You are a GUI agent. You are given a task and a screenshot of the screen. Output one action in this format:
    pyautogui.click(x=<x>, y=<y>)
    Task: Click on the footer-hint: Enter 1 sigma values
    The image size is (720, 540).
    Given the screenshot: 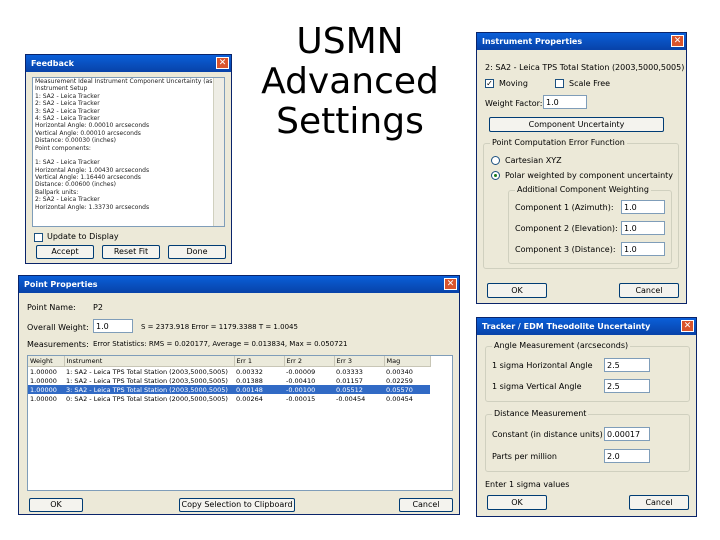 What is the action you would take?
    pyautogui.click(x=527, y=484)
    